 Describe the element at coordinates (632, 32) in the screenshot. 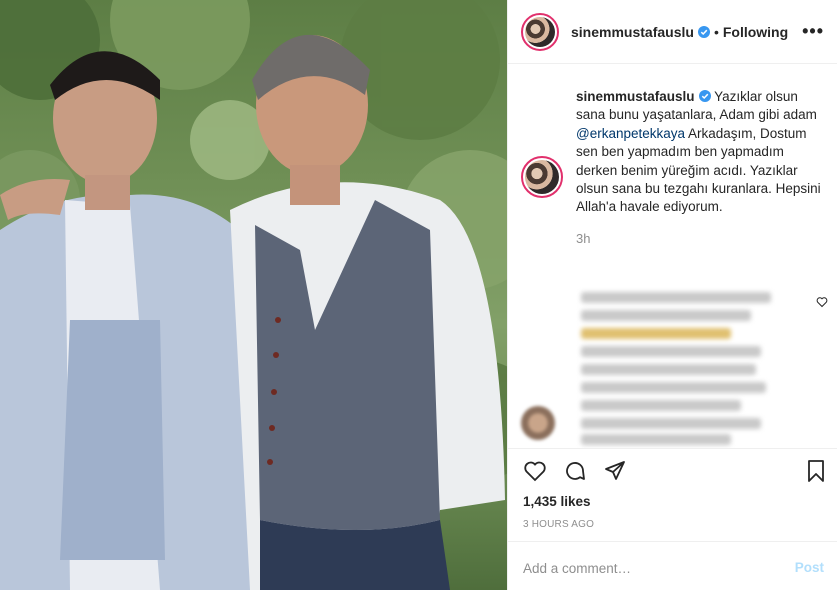

I see `author-username: sinemmustafauslu` at that location.